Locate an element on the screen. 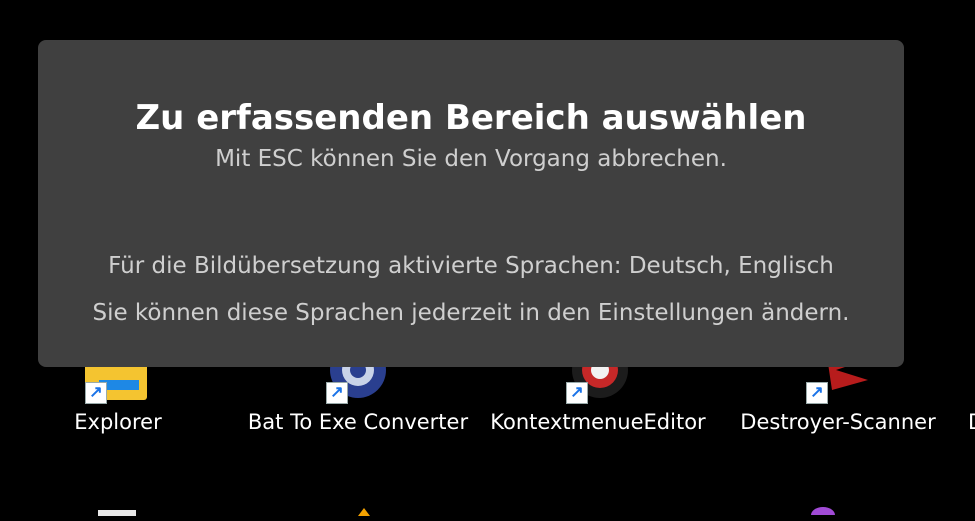 The height and width of the screenshot is (521, 975). overlay-title: Zu erfassenden Bereich auswählen is located at coordinates (471, 118).